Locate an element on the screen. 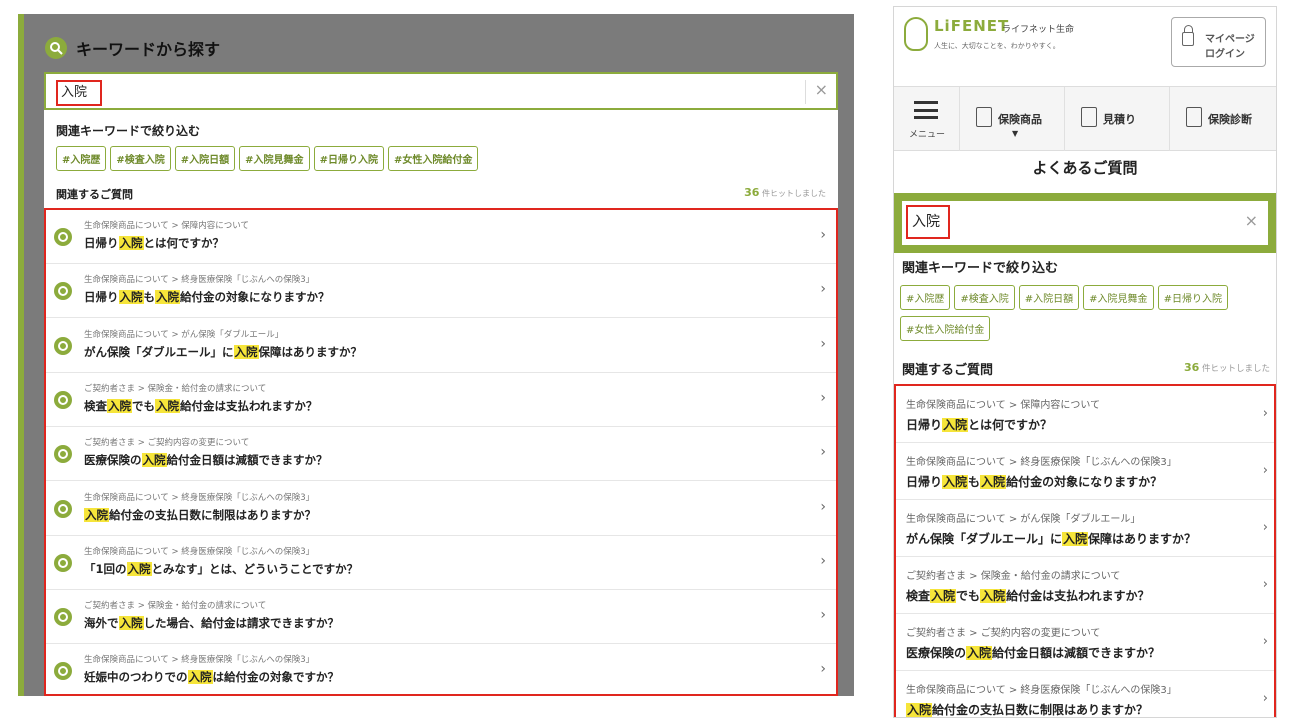 This screenshot has height=727, width=1300. menu-button: メニュー is located at coordinates (927, 119).